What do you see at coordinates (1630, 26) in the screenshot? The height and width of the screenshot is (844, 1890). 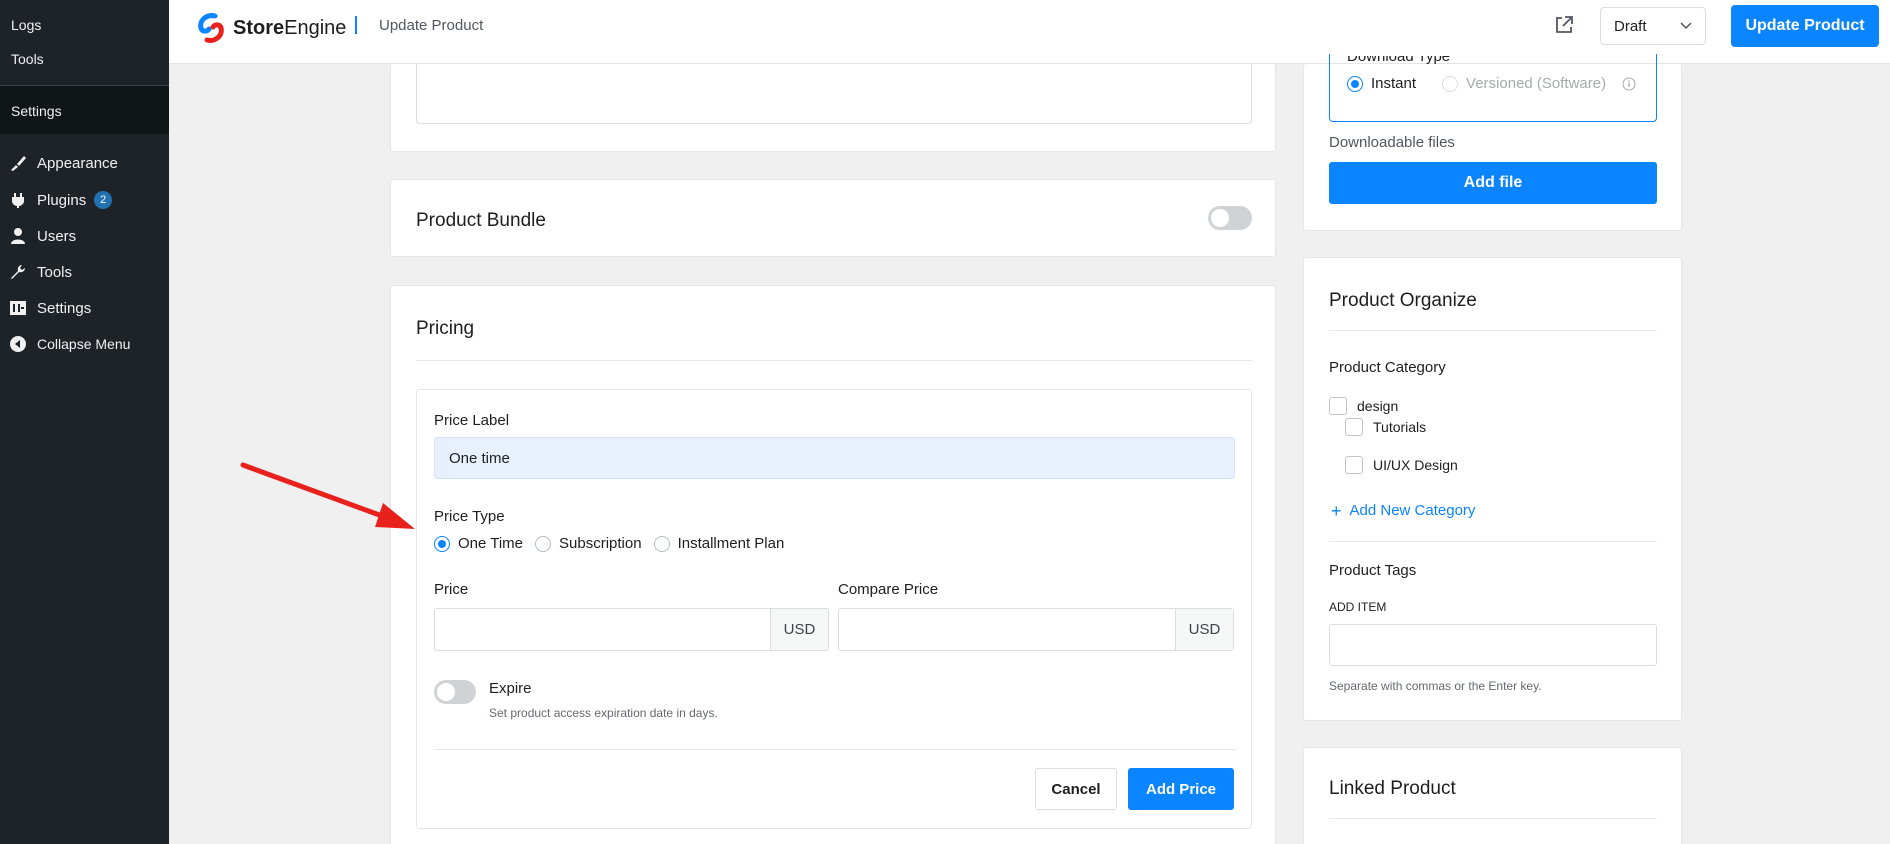 I see `status-value: Draft` at bounding box center [1630, 26].